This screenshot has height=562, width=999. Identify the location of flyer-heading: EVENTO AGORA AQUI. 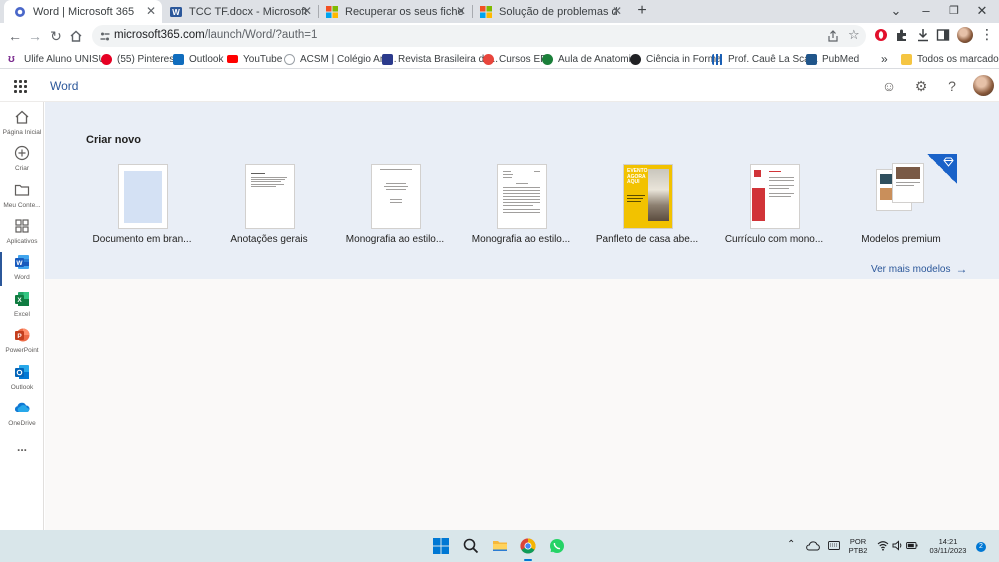
(637, 176).